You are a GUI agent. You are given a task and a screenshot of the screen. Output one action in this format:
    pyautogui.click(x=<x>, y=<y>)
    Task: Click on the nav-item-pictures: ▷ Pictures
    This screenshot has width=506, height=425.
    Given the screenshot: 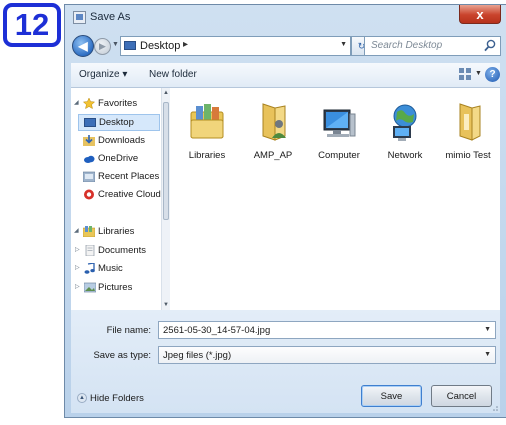 What is the action you would take?
    pyautogui.click(x=120, y=288)
    